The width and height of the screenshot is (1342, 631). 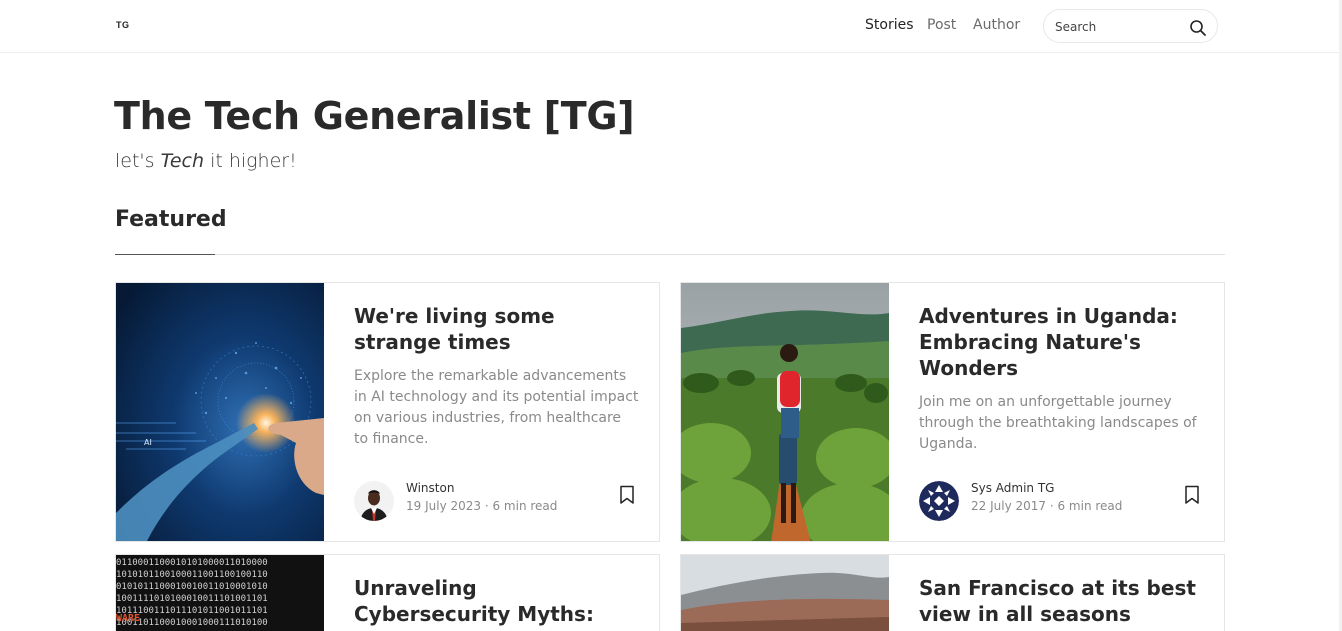 I want to click on section-divider-accent, so click(x=165, y=254).